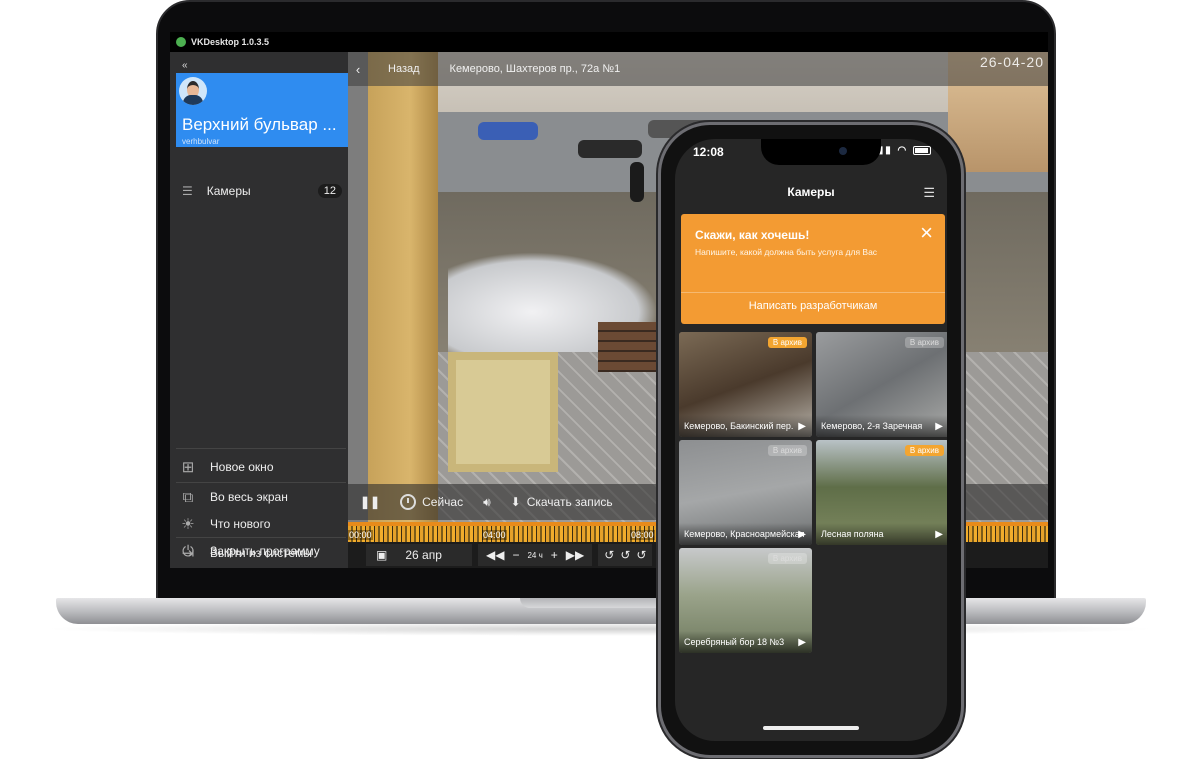  I want to click on seek-buttons: ↺ ↺ ↺, so click(625, 555).